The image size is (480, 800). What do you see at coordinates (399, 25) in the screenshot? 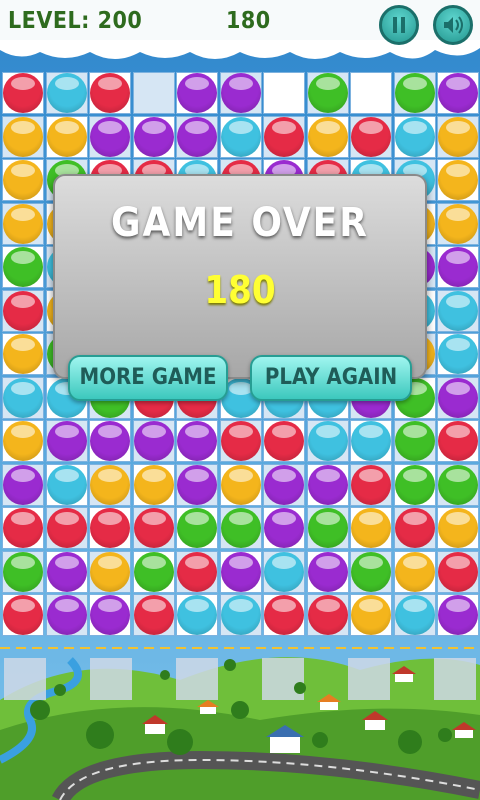
I see `pause-button` at bounding box center [399, 25].